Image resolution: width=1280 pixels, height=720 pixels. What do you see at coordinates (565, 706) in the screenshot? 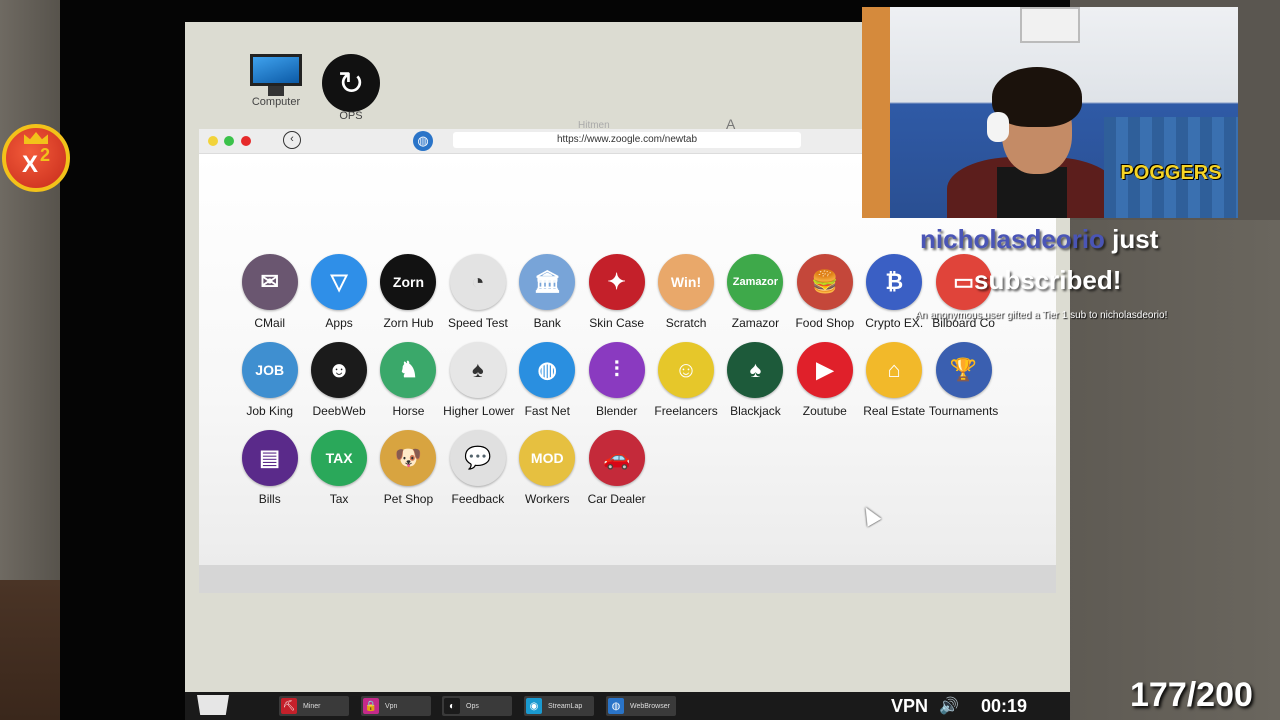
I see `taskbar-item-label: StreamLap` at bounding box center [565, 706].